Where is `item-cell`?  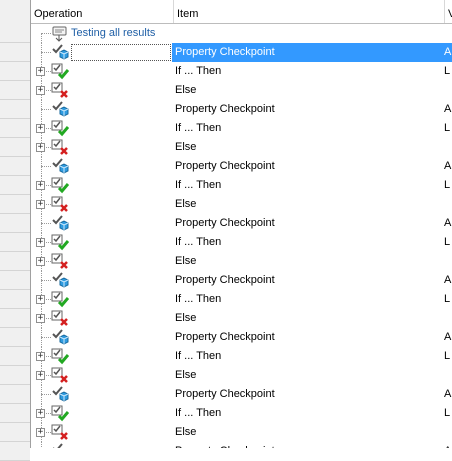
item-cell is located at coordinates (306, 33).